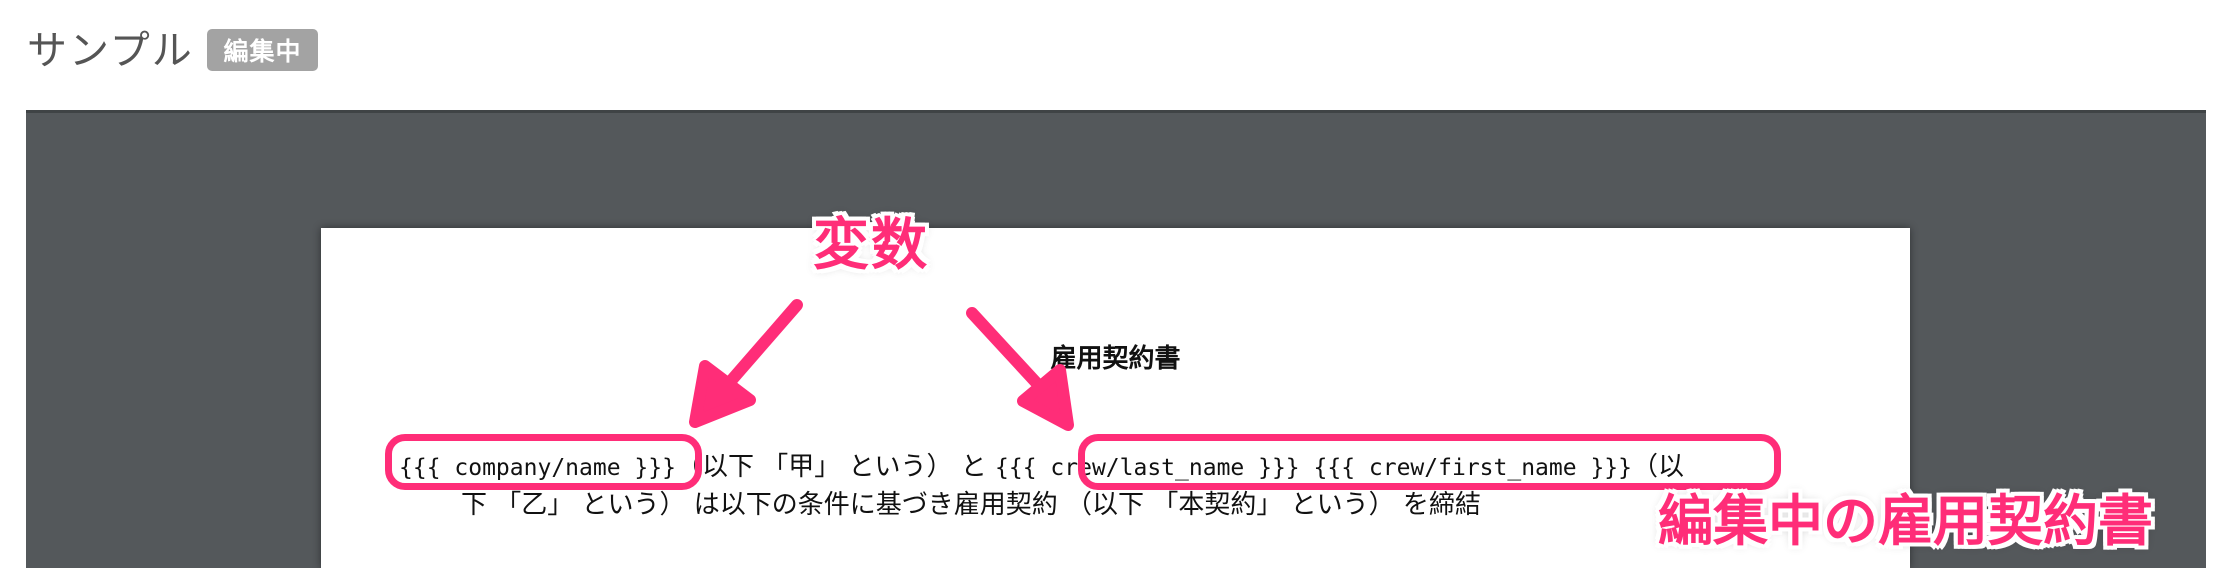 The height and width of the screenshot is (568, 2226). Describe the element at coordinates (543, 462) in the screenshot. I see `highlight-company-variable` at that location.